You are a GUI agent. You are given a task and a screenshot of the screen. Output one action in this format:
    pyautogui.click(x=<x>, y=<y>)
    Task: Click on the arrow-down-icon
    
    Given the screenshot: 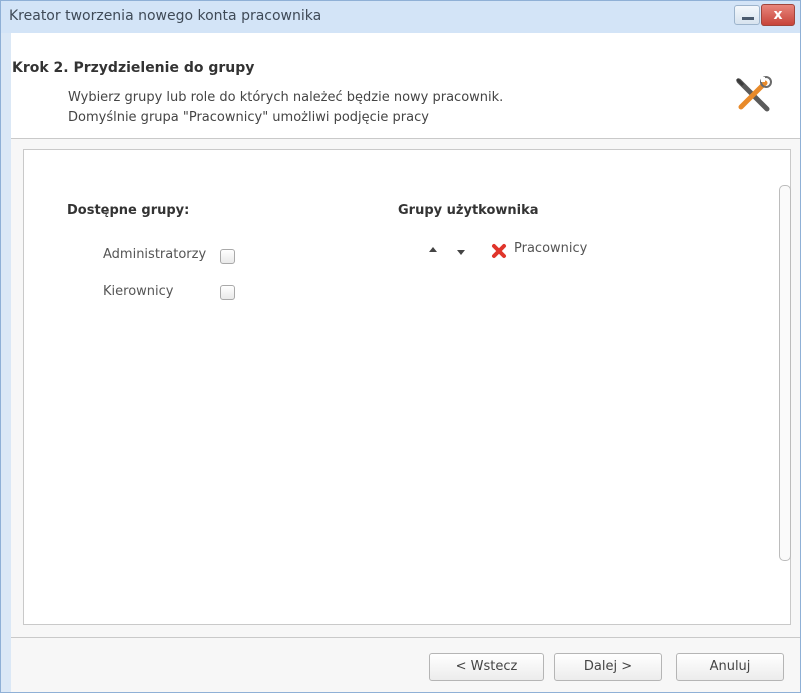 What is the action you would take?
    pyautogui.click(x=461, y=252)
    